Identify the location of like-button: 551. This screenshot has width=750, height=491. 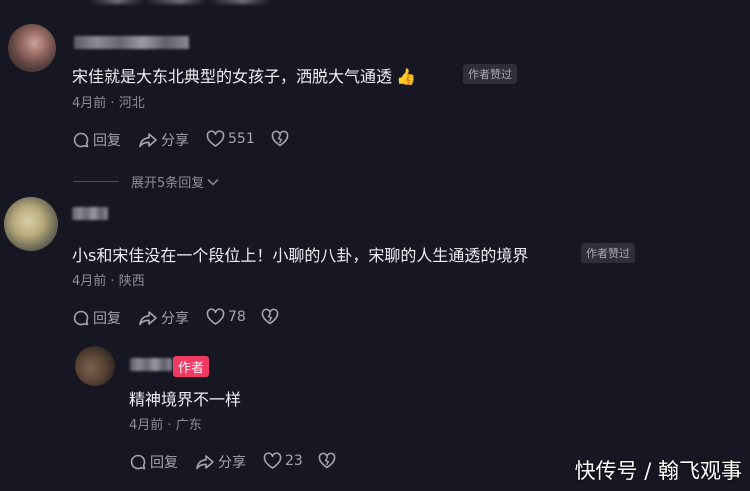
(230, 139).